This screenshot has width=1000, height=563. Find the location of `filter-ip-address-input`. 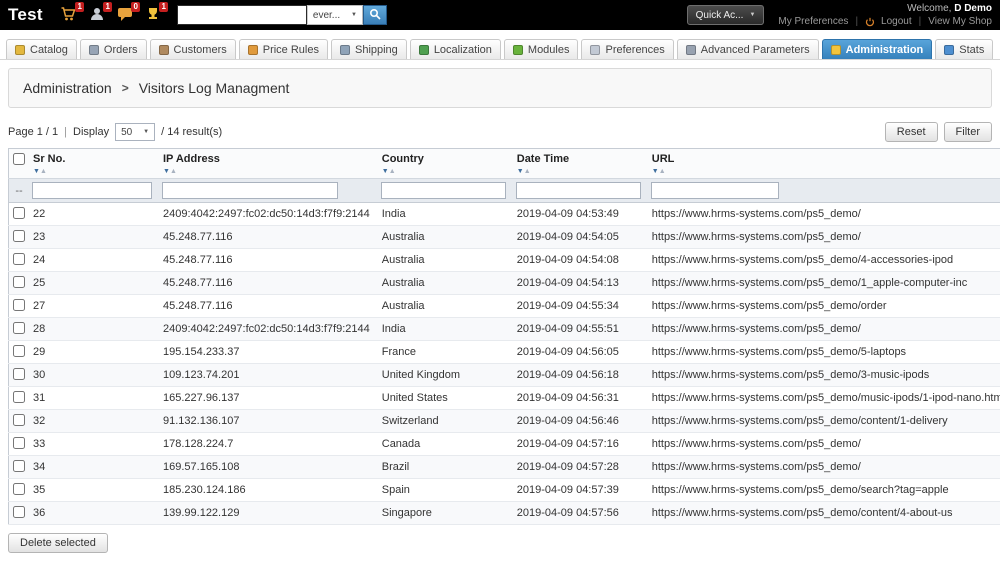

filter-ip-address-input is located at coordinates (250, 190).